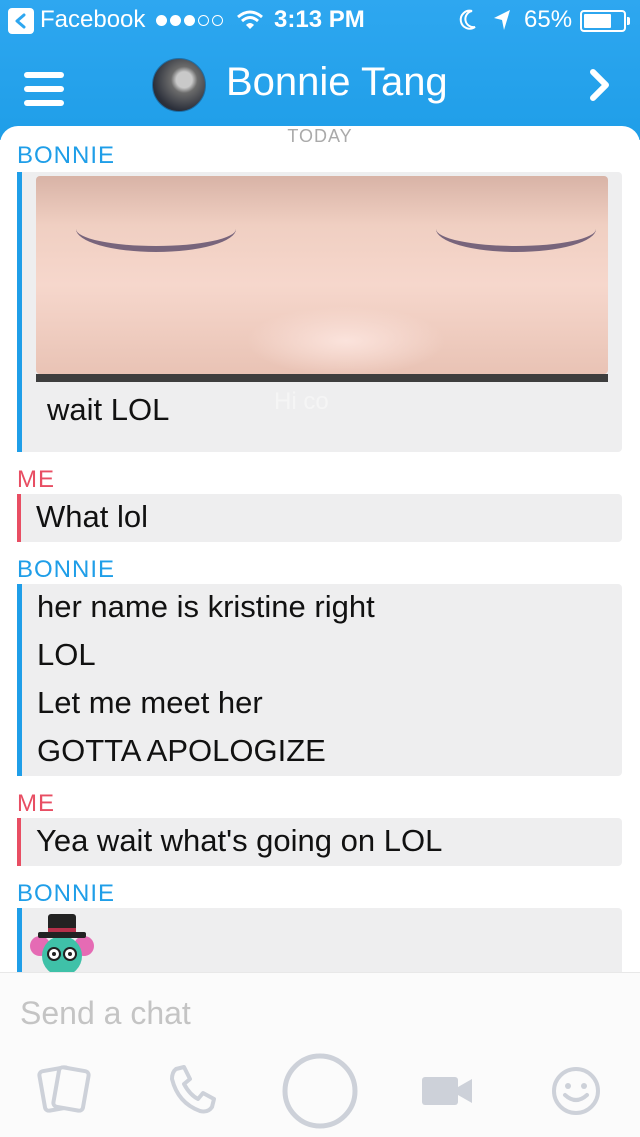 The height and width of the screenshot is (1137, 640). I want to click on message-text: What lol, so click(92, 516).